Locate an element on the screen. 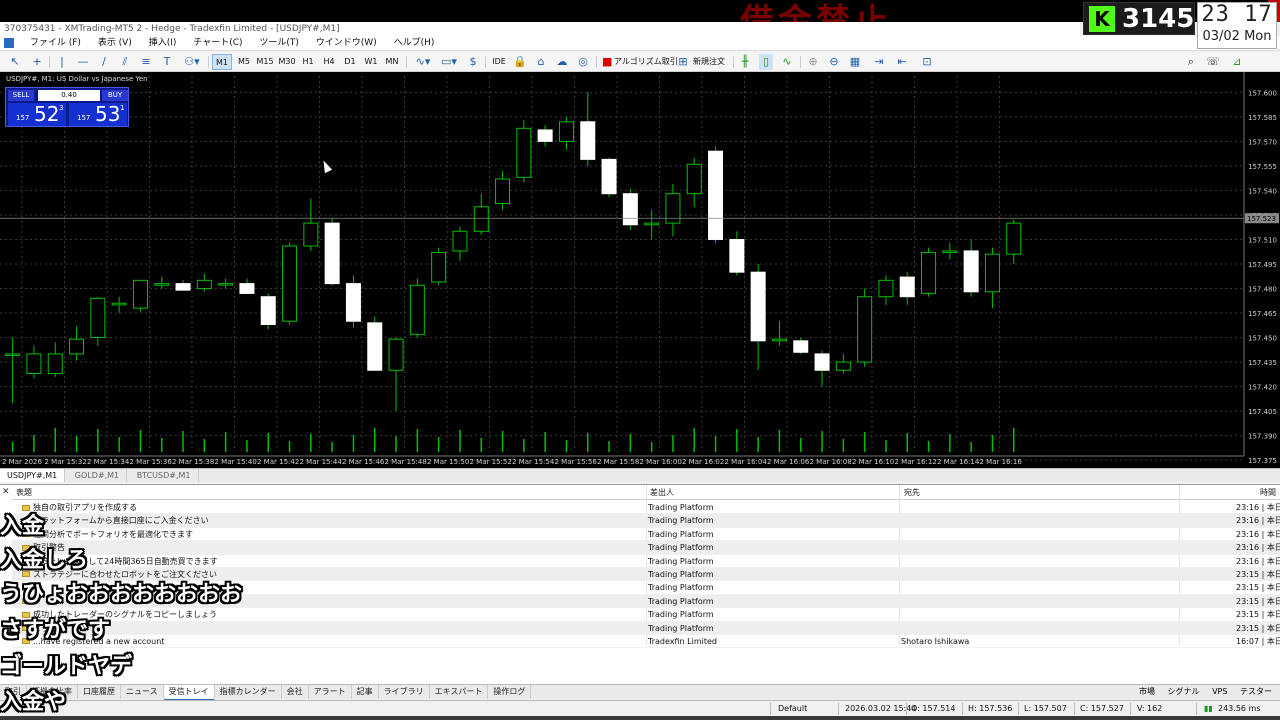 The height and width of the screenshot is (720, 1280). timeframe-m1: M1 is located at coordinates (222, 62).